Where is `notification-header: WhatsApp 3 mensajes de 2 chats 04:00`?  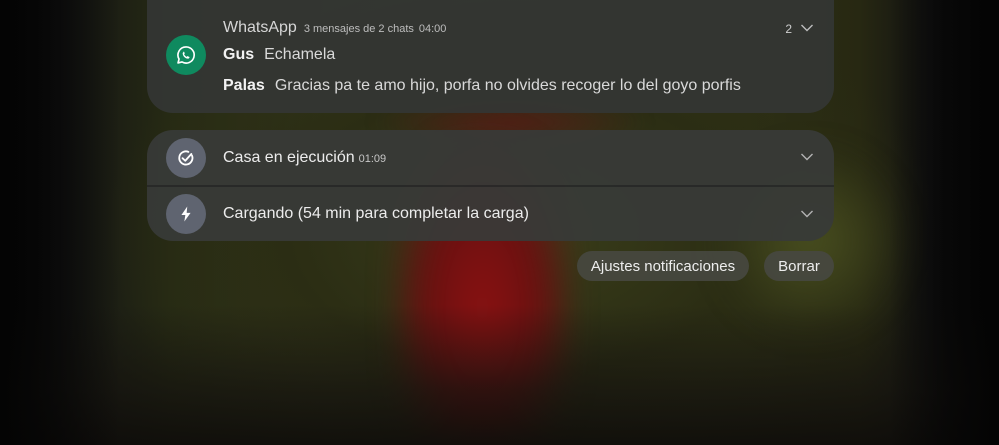
notification-header: WhatsApp 3 mensajes de 2 chats 04:00 is located at coordinates (334, 28).